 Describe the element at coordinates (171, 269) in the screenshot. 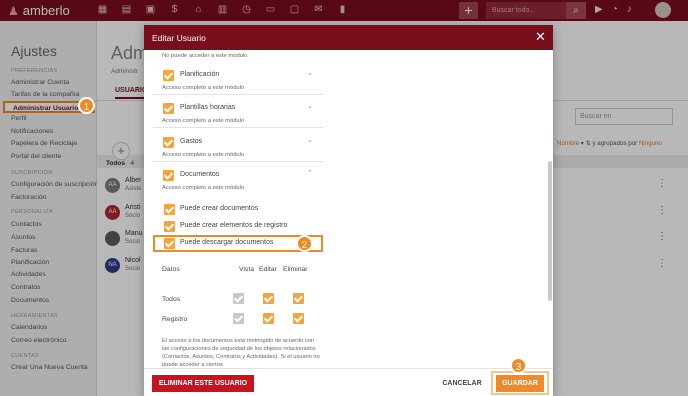

I see `table-header-datos: Datos` at that location.